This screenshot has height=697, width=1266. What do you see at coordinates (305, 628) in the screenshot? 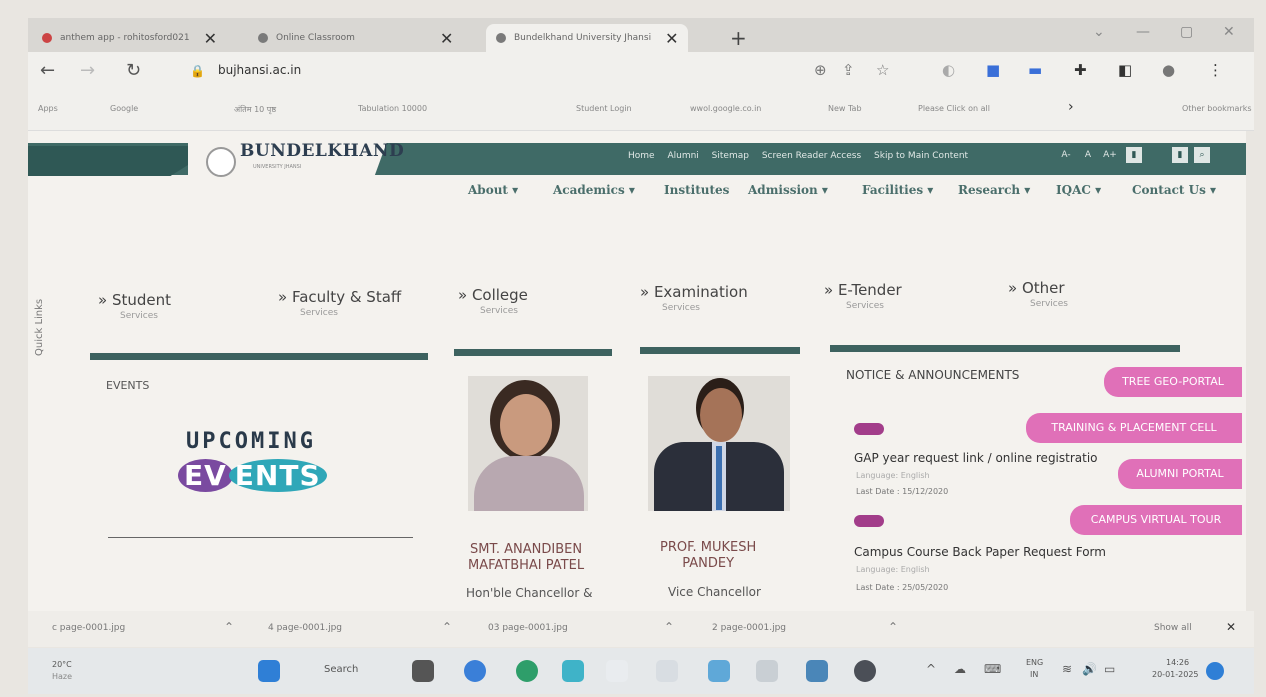
I see `download-item: 4 page-0001.jpg` at bounding box center [305, 628].